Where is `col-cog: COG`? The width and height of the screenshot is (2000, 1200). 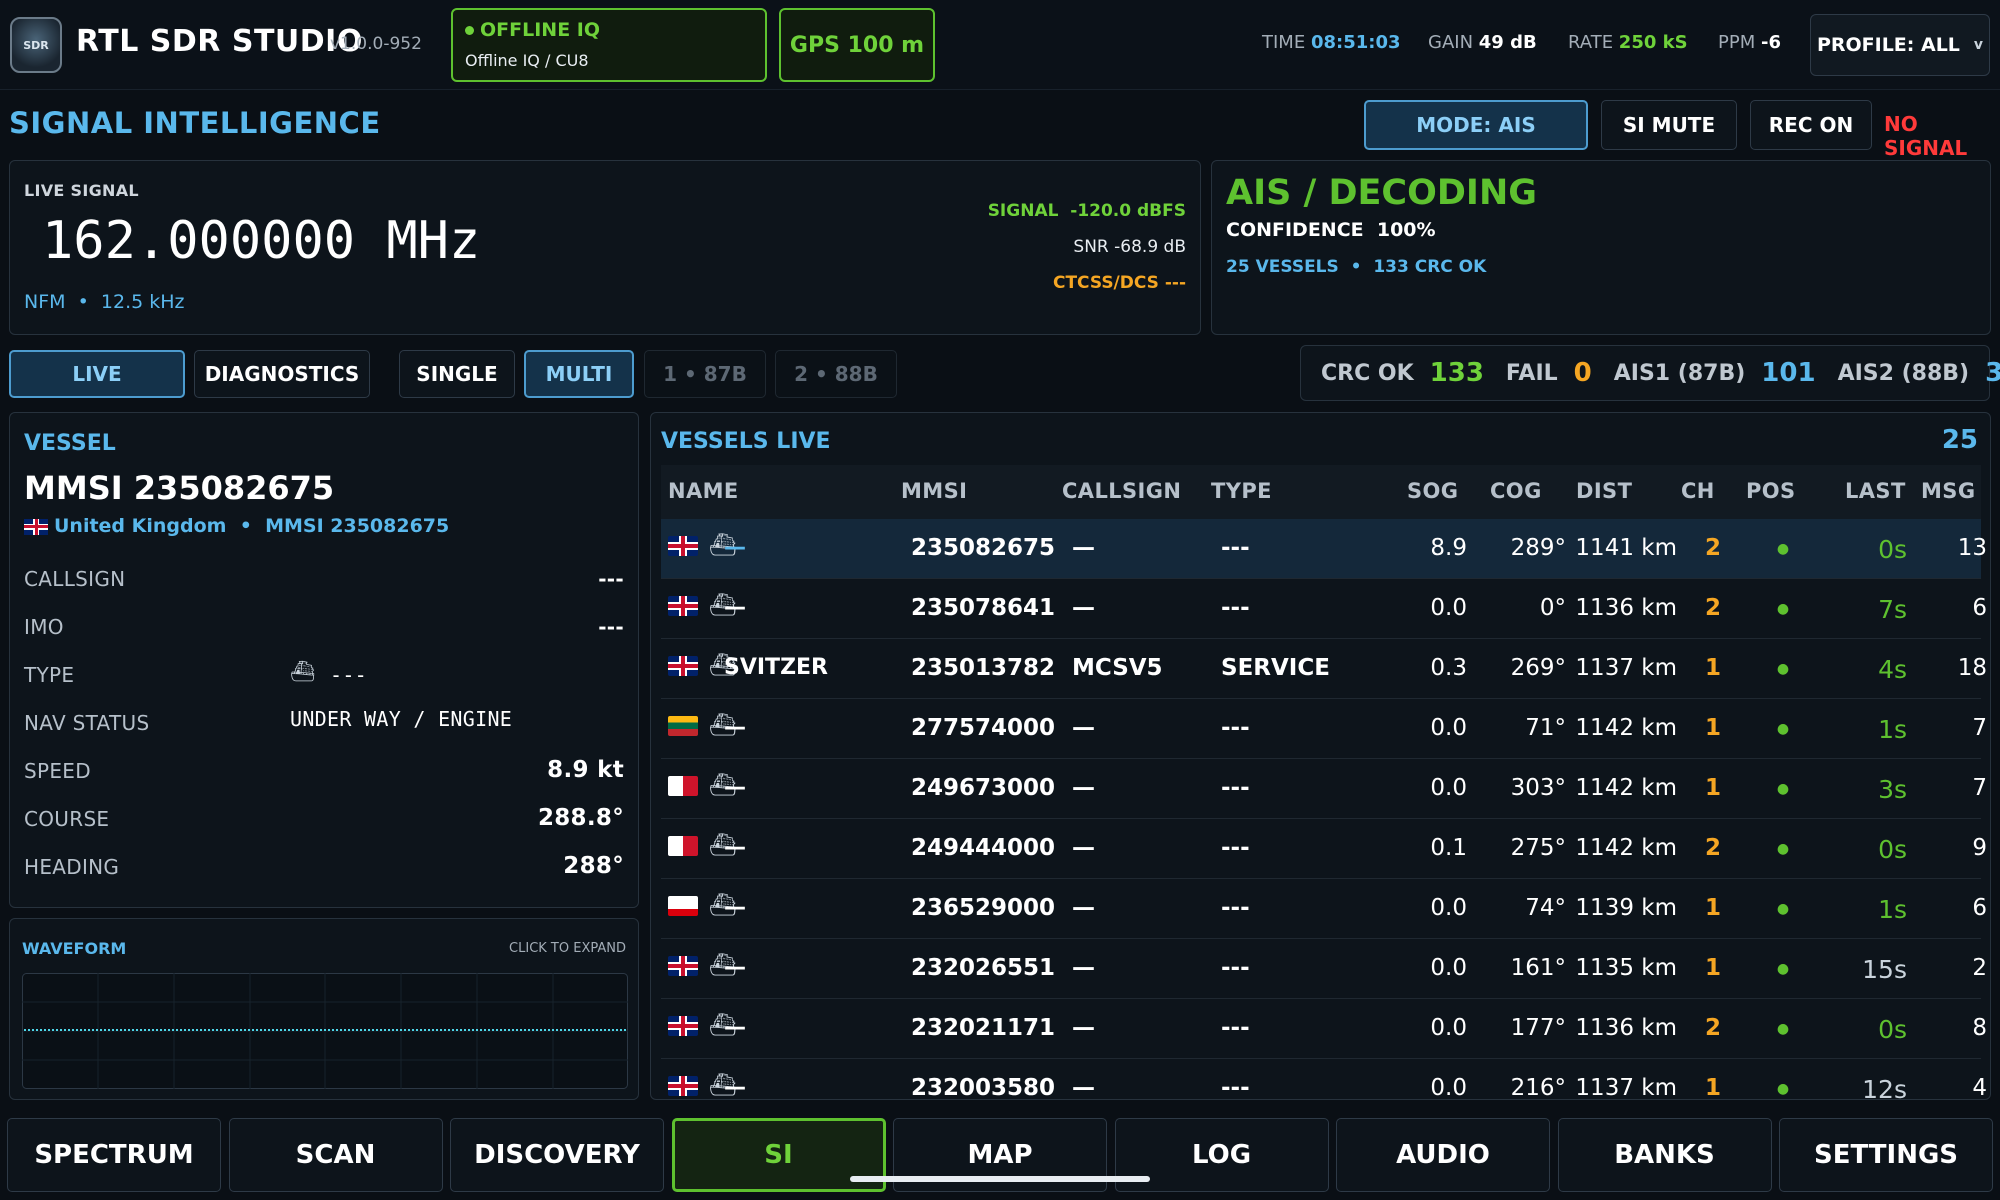
col-cog: COG is located at coordinates (1516, 491).